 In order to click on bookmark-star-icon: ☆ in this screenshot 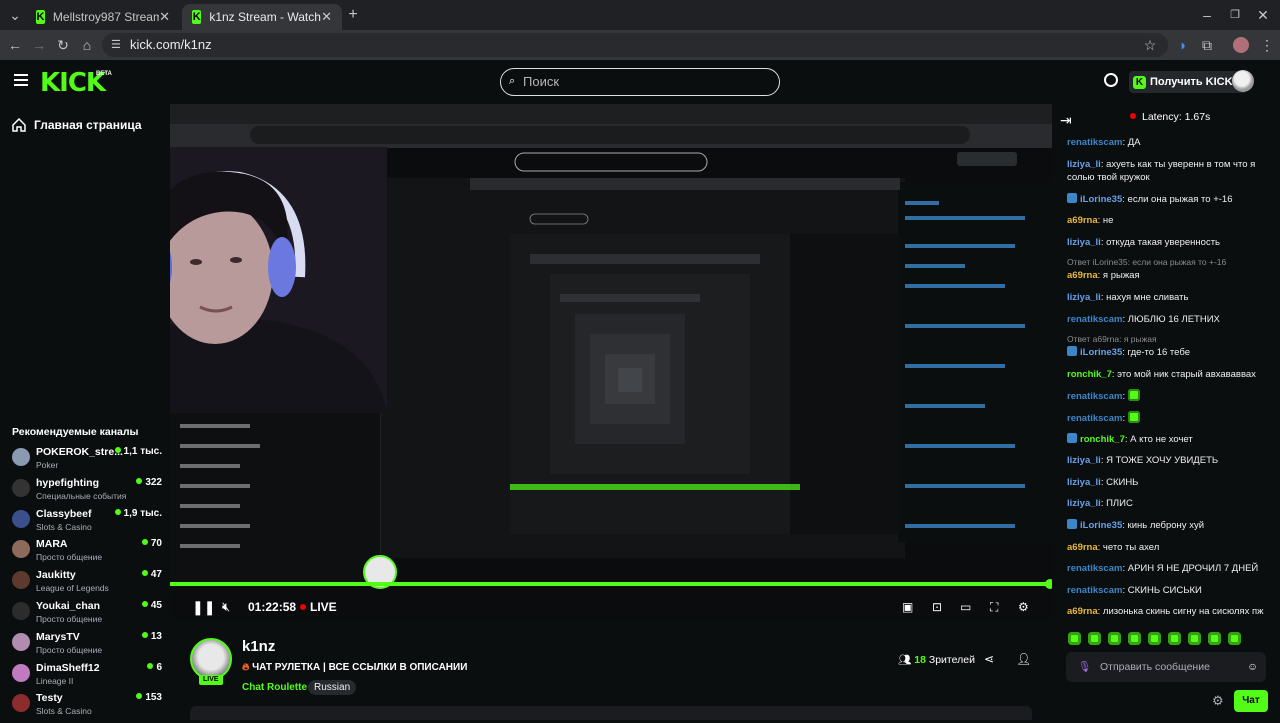, I will do `click(1150, 45)`.